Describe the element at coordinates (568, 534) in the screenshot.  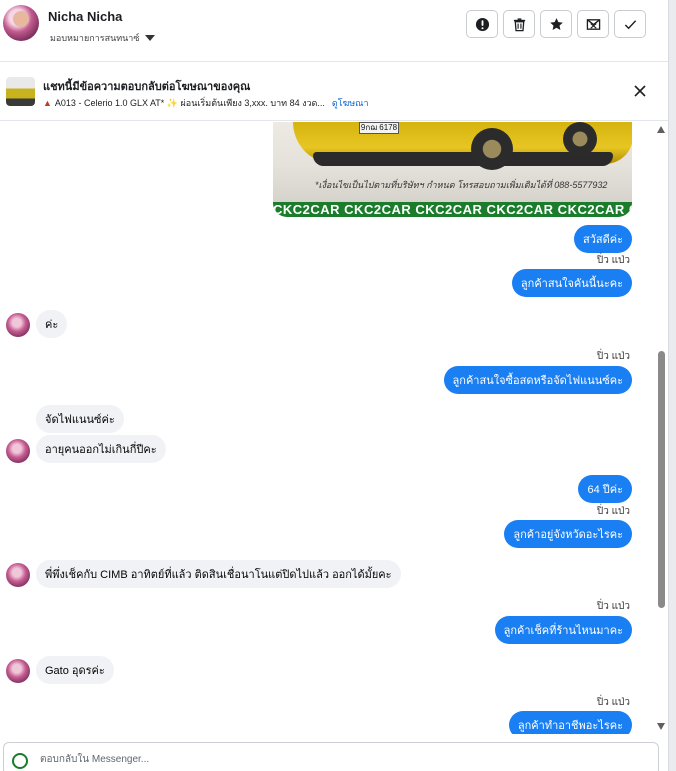
I see `message-bubble-outgoing: ลูกค้าอยู่จังหวัดอะไรคะ` at that location.